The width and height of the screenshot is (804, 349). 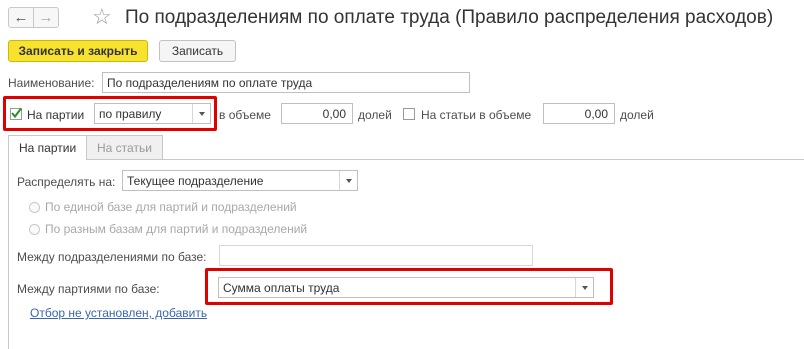 I want to click on between-departments-label: Между подразделениями по базе:, so click(x=112, y=257).